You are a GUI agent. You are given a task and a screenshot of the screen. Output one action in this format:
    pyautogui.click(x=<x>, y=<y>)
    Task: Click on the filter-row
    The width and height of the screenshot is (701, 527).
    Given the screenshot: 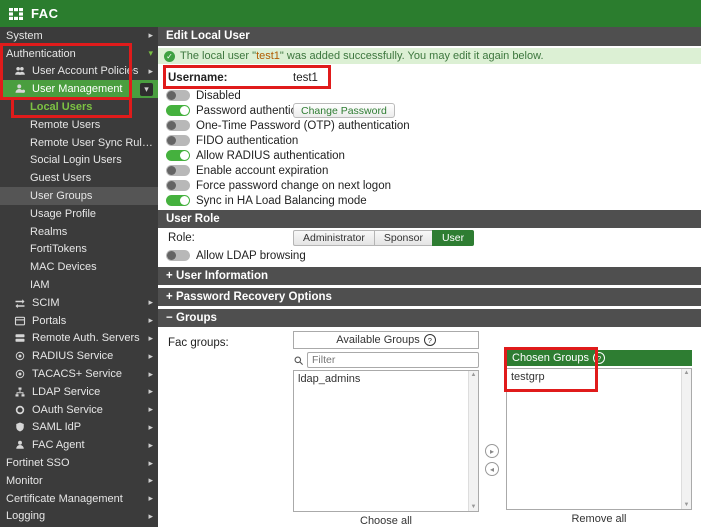 What is the action you would take?
    pyautogui.click(x=386, y=360)
    